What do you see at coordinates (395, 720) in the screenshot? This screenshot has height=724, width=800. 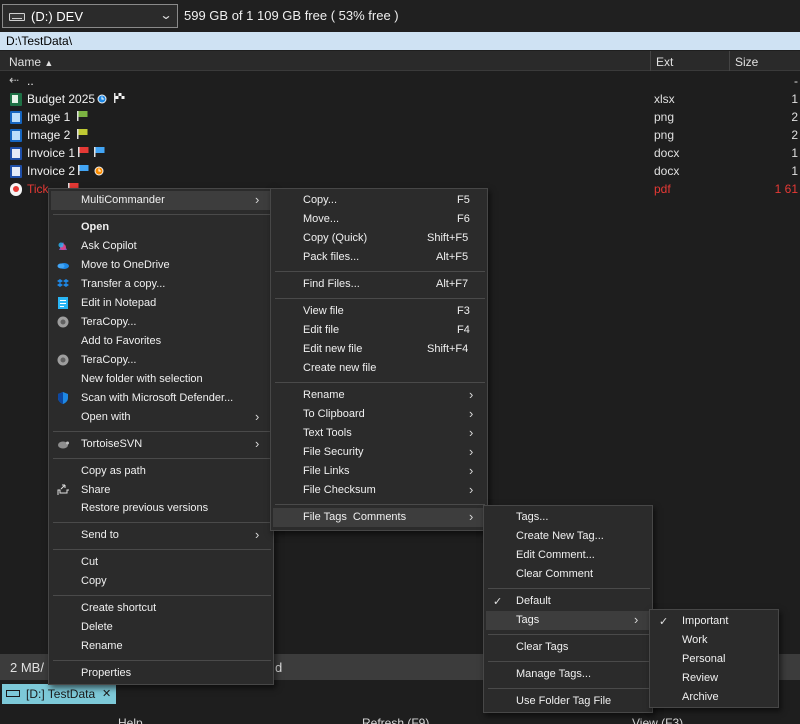 I see `fkey-refresh: Refresh (F9)` at bounding box center [395, 720].